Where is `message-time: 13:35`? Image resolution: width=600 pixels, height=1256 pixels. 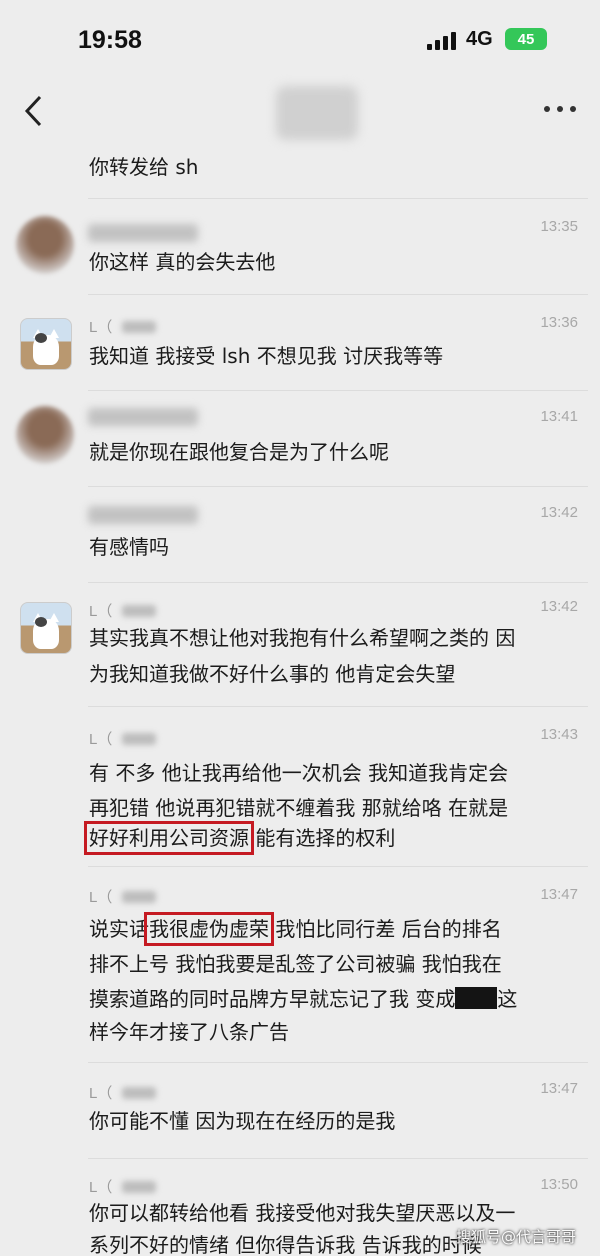
message-time: 13:35 is located at coordinates (559, 226).